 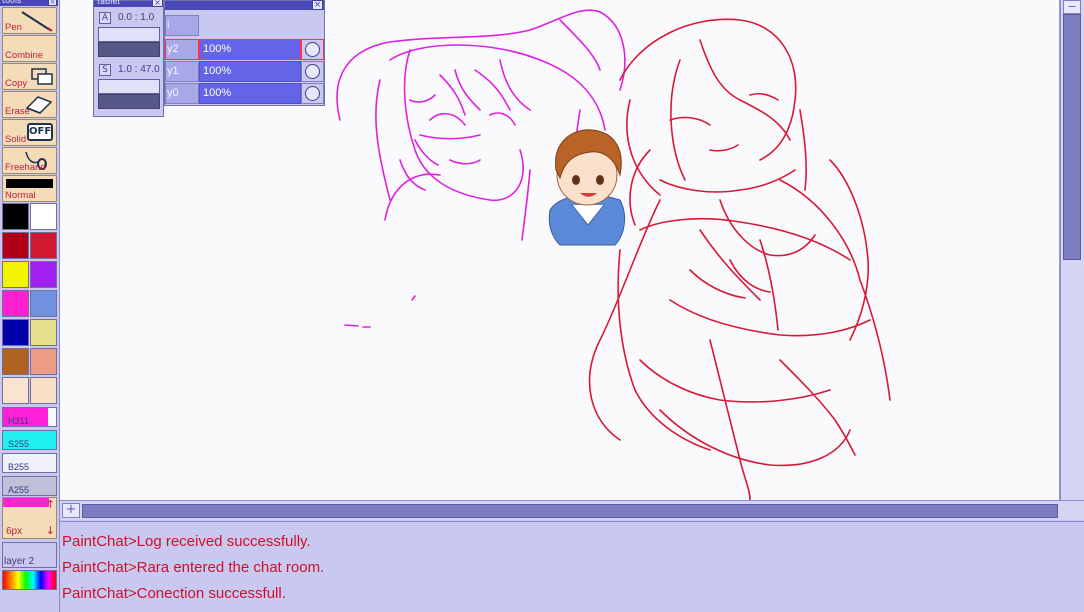 What do you see at coordinates (16, 139) in the screenshot?
I see `tool-label: Solid` at bounding box center [16, 139].